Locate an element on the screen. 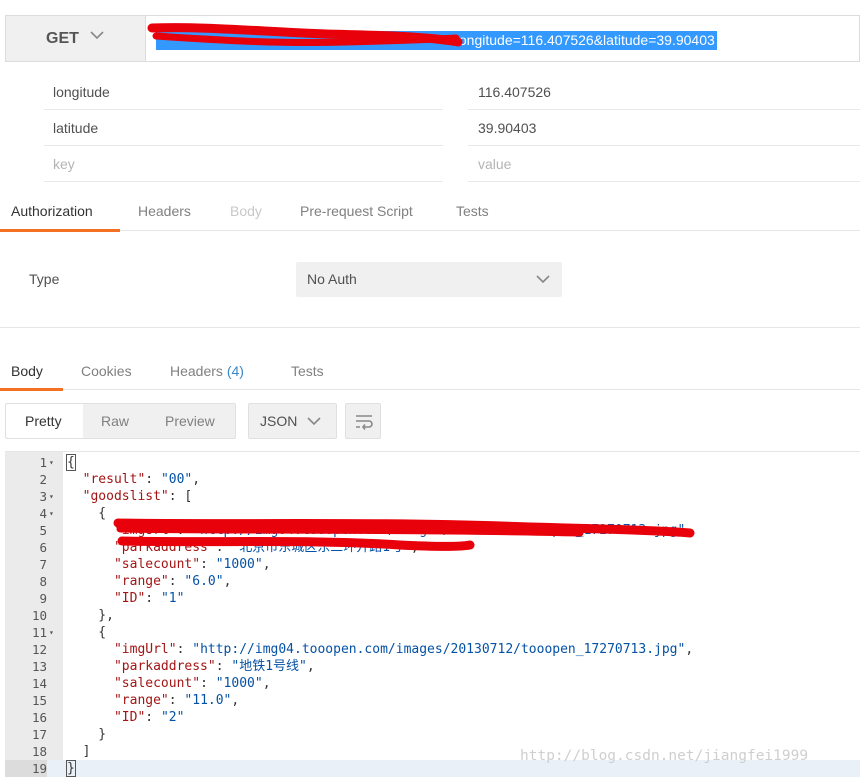 This screenshot has height=777, width=860. param-key-placeholder: key is located at coordinates (243, 164).